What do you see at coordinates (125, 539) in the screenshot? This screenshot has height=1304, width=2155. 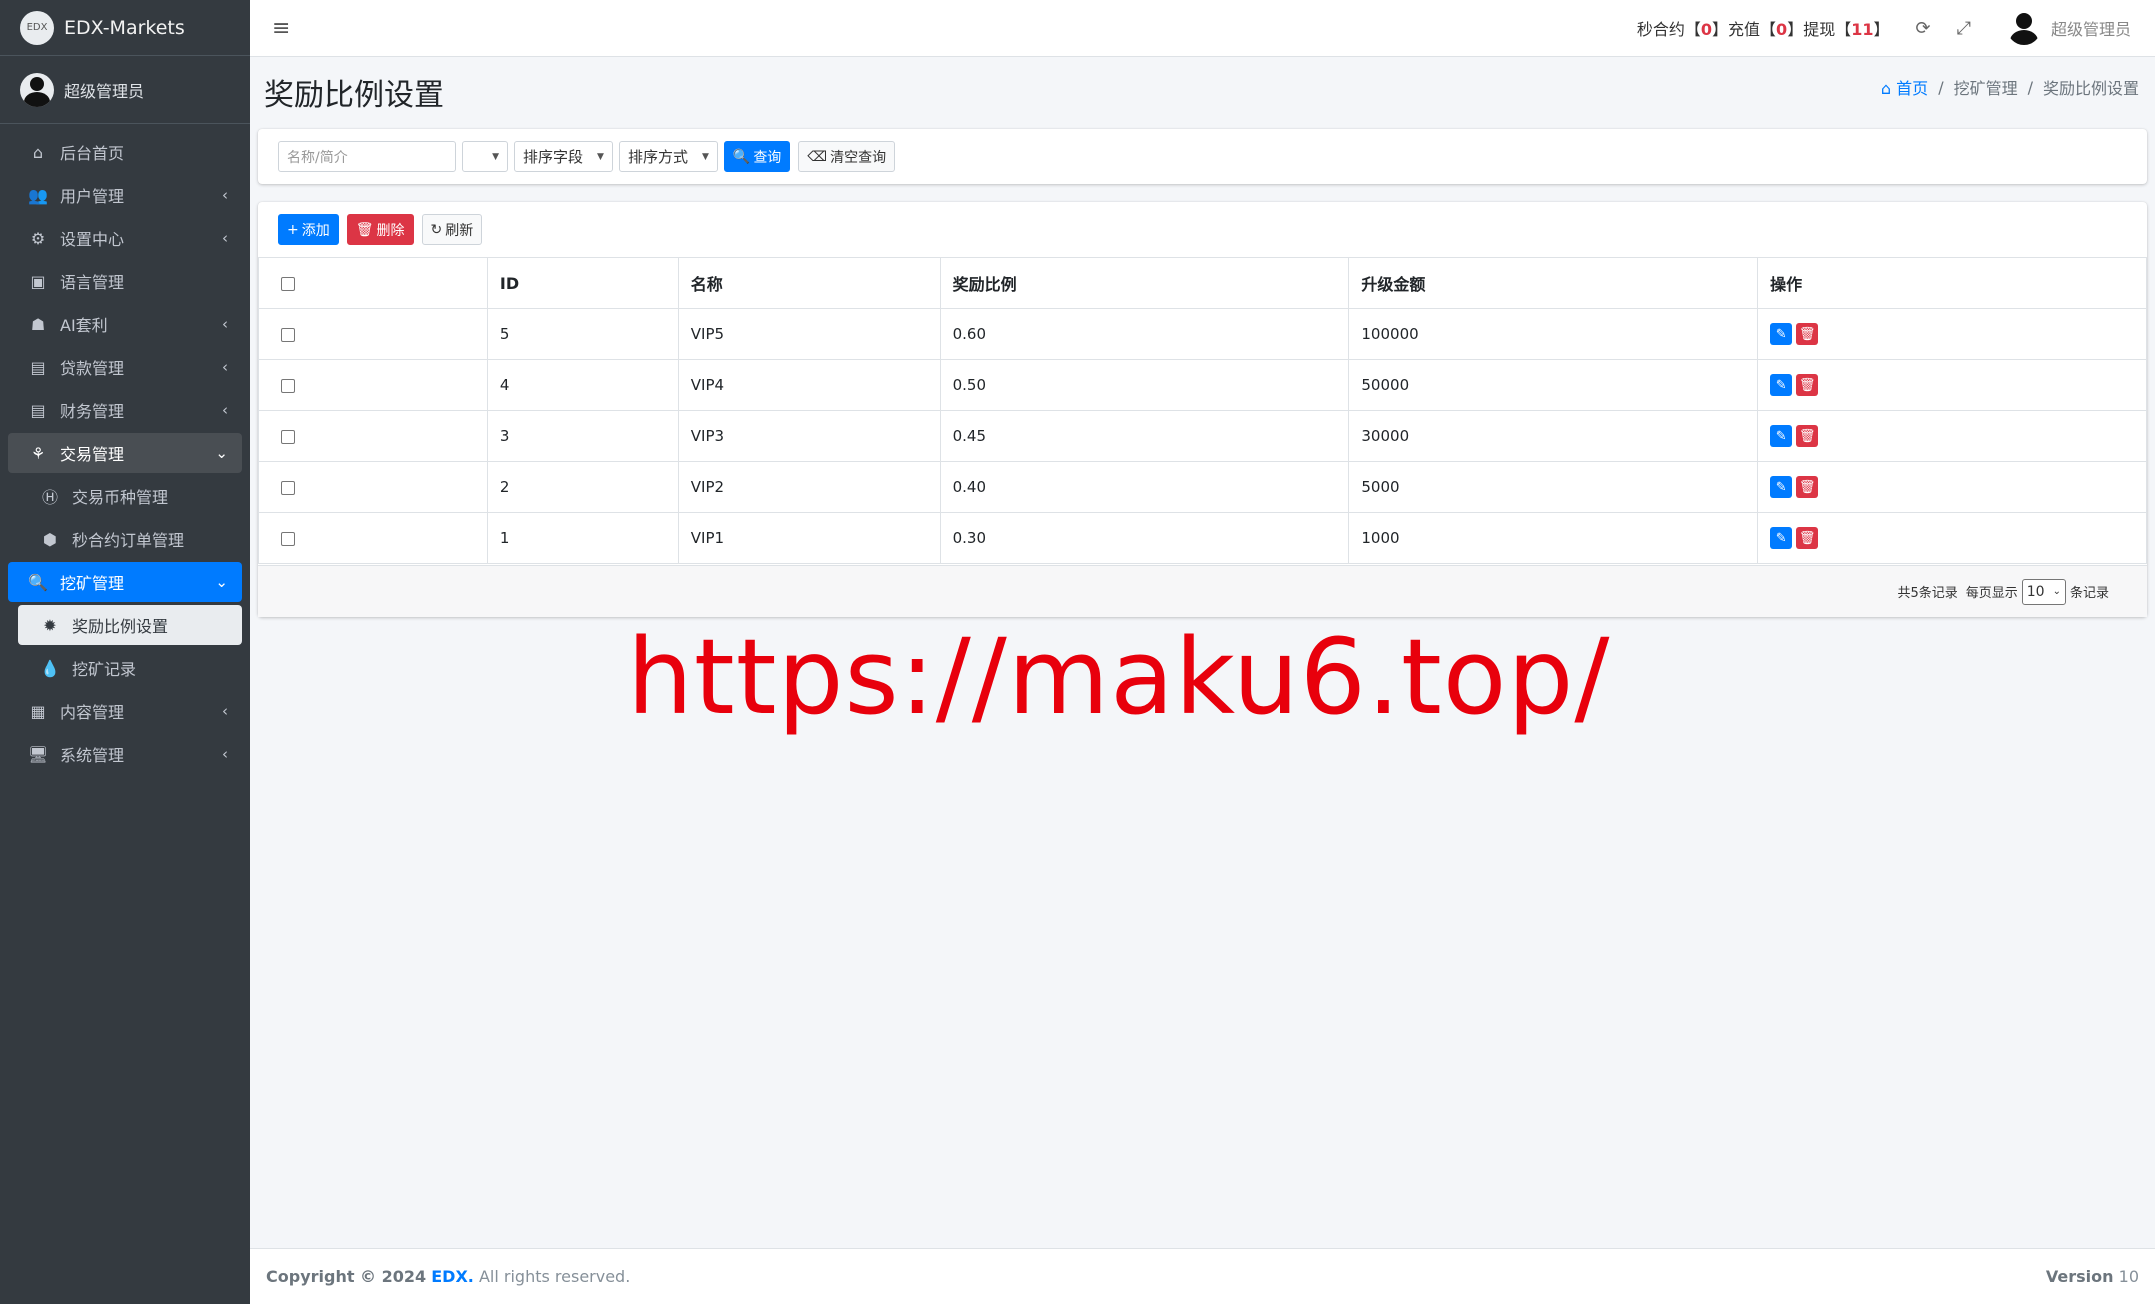 I see `sidebar-item-contract-orders: ⬢ 秒合约订单管理` at bounding box center [125, 539].